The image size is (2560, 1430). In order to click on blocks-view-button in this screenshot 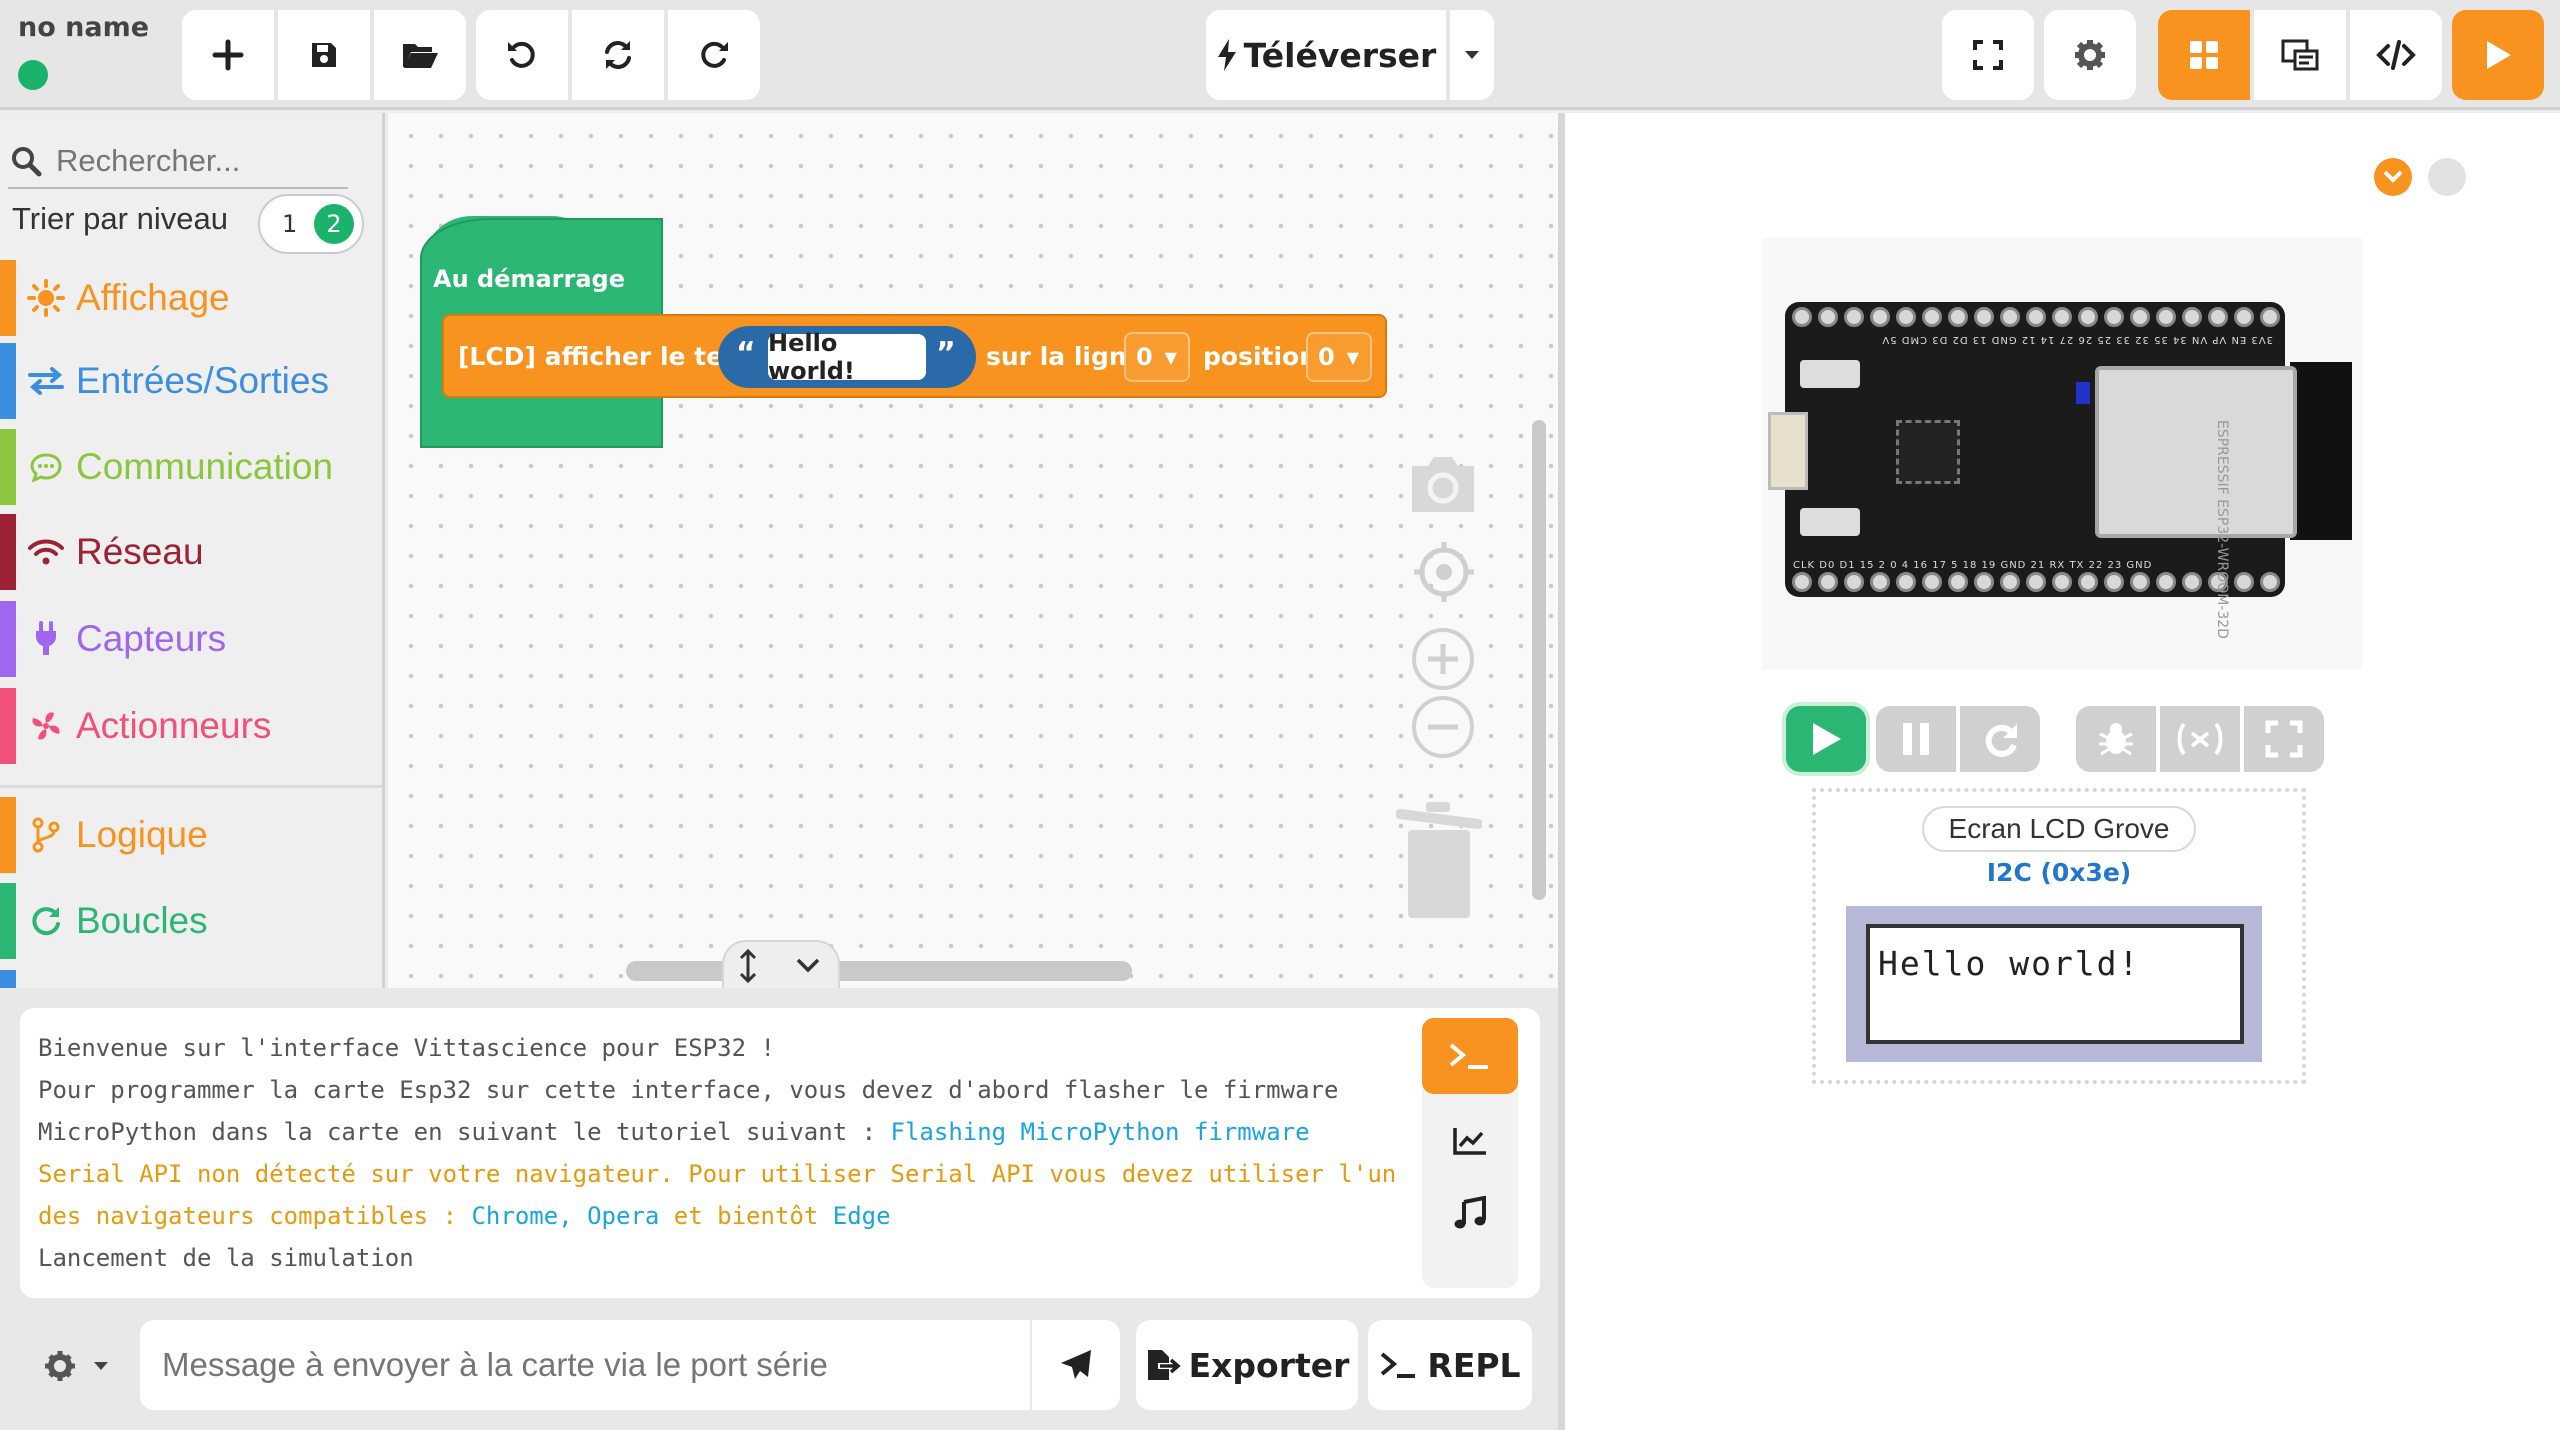, I will do `click(2204, 55)`.